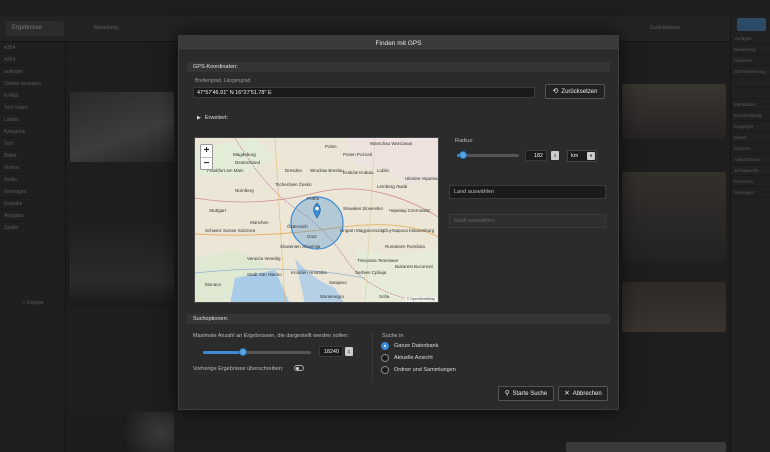  I want to click on reset-icon: ⟲, so click(555, 91).